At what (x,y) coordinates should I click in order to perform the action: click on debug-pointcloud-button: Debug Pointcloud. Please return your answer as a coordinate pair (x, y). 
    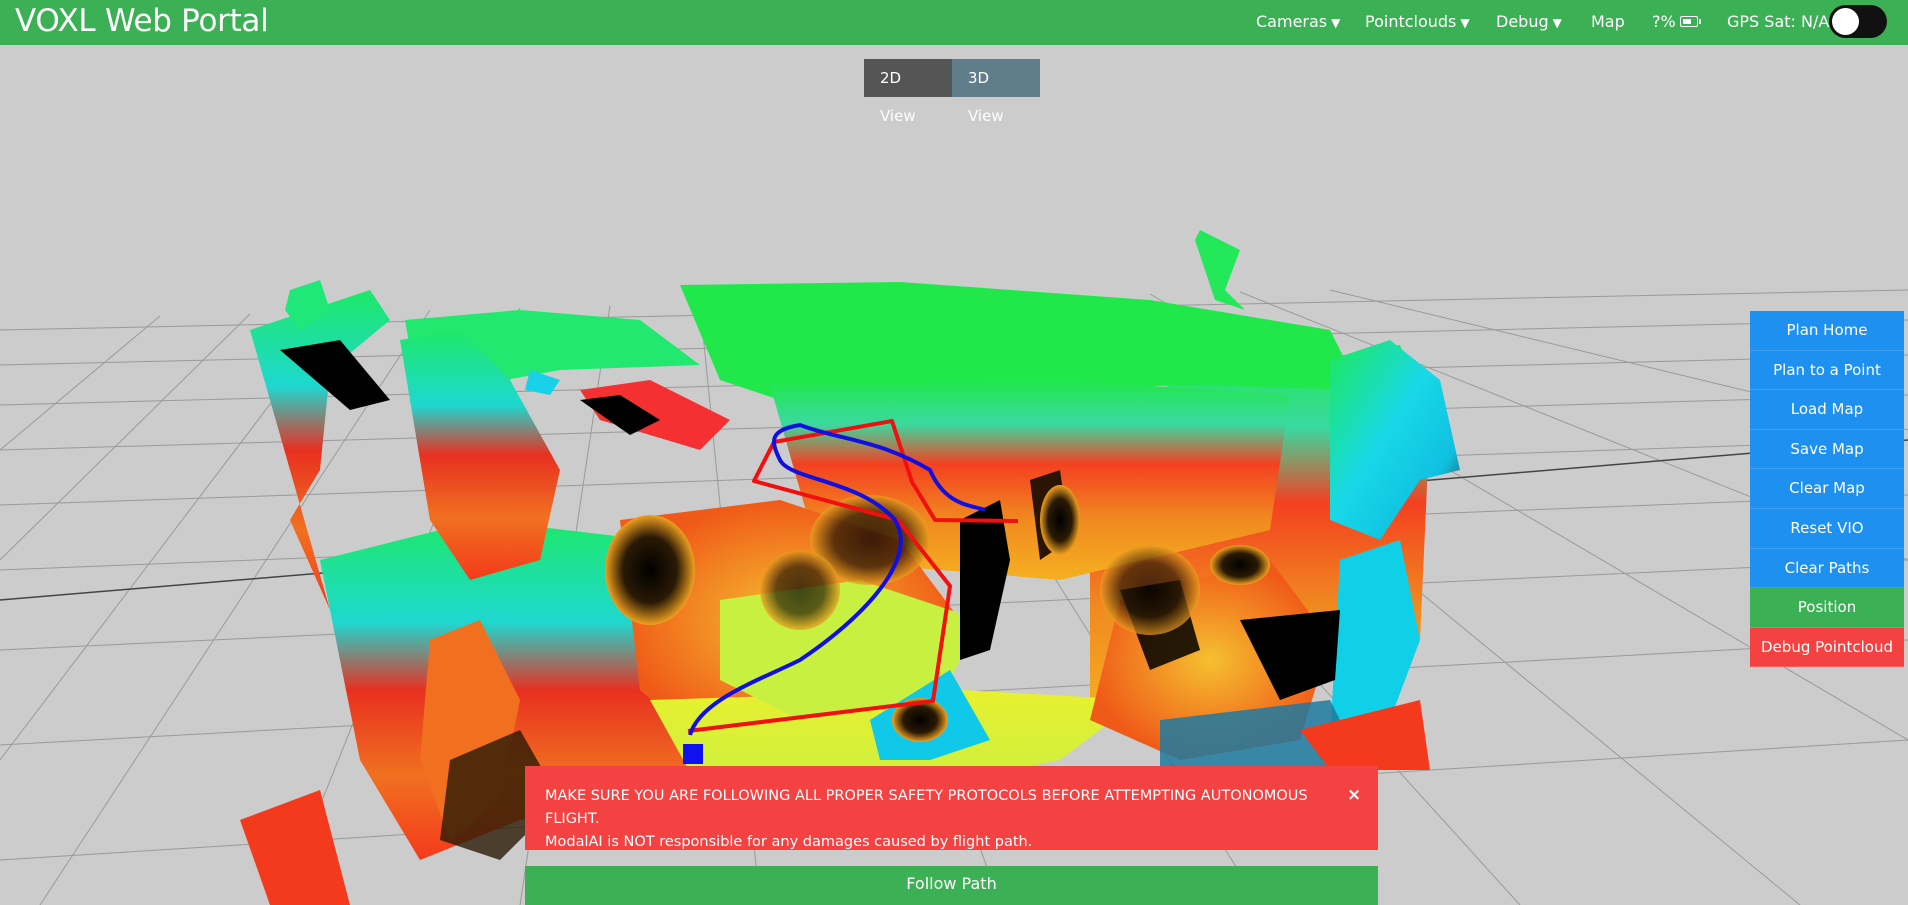
    Looking at the image, I should click on (1827, 647).